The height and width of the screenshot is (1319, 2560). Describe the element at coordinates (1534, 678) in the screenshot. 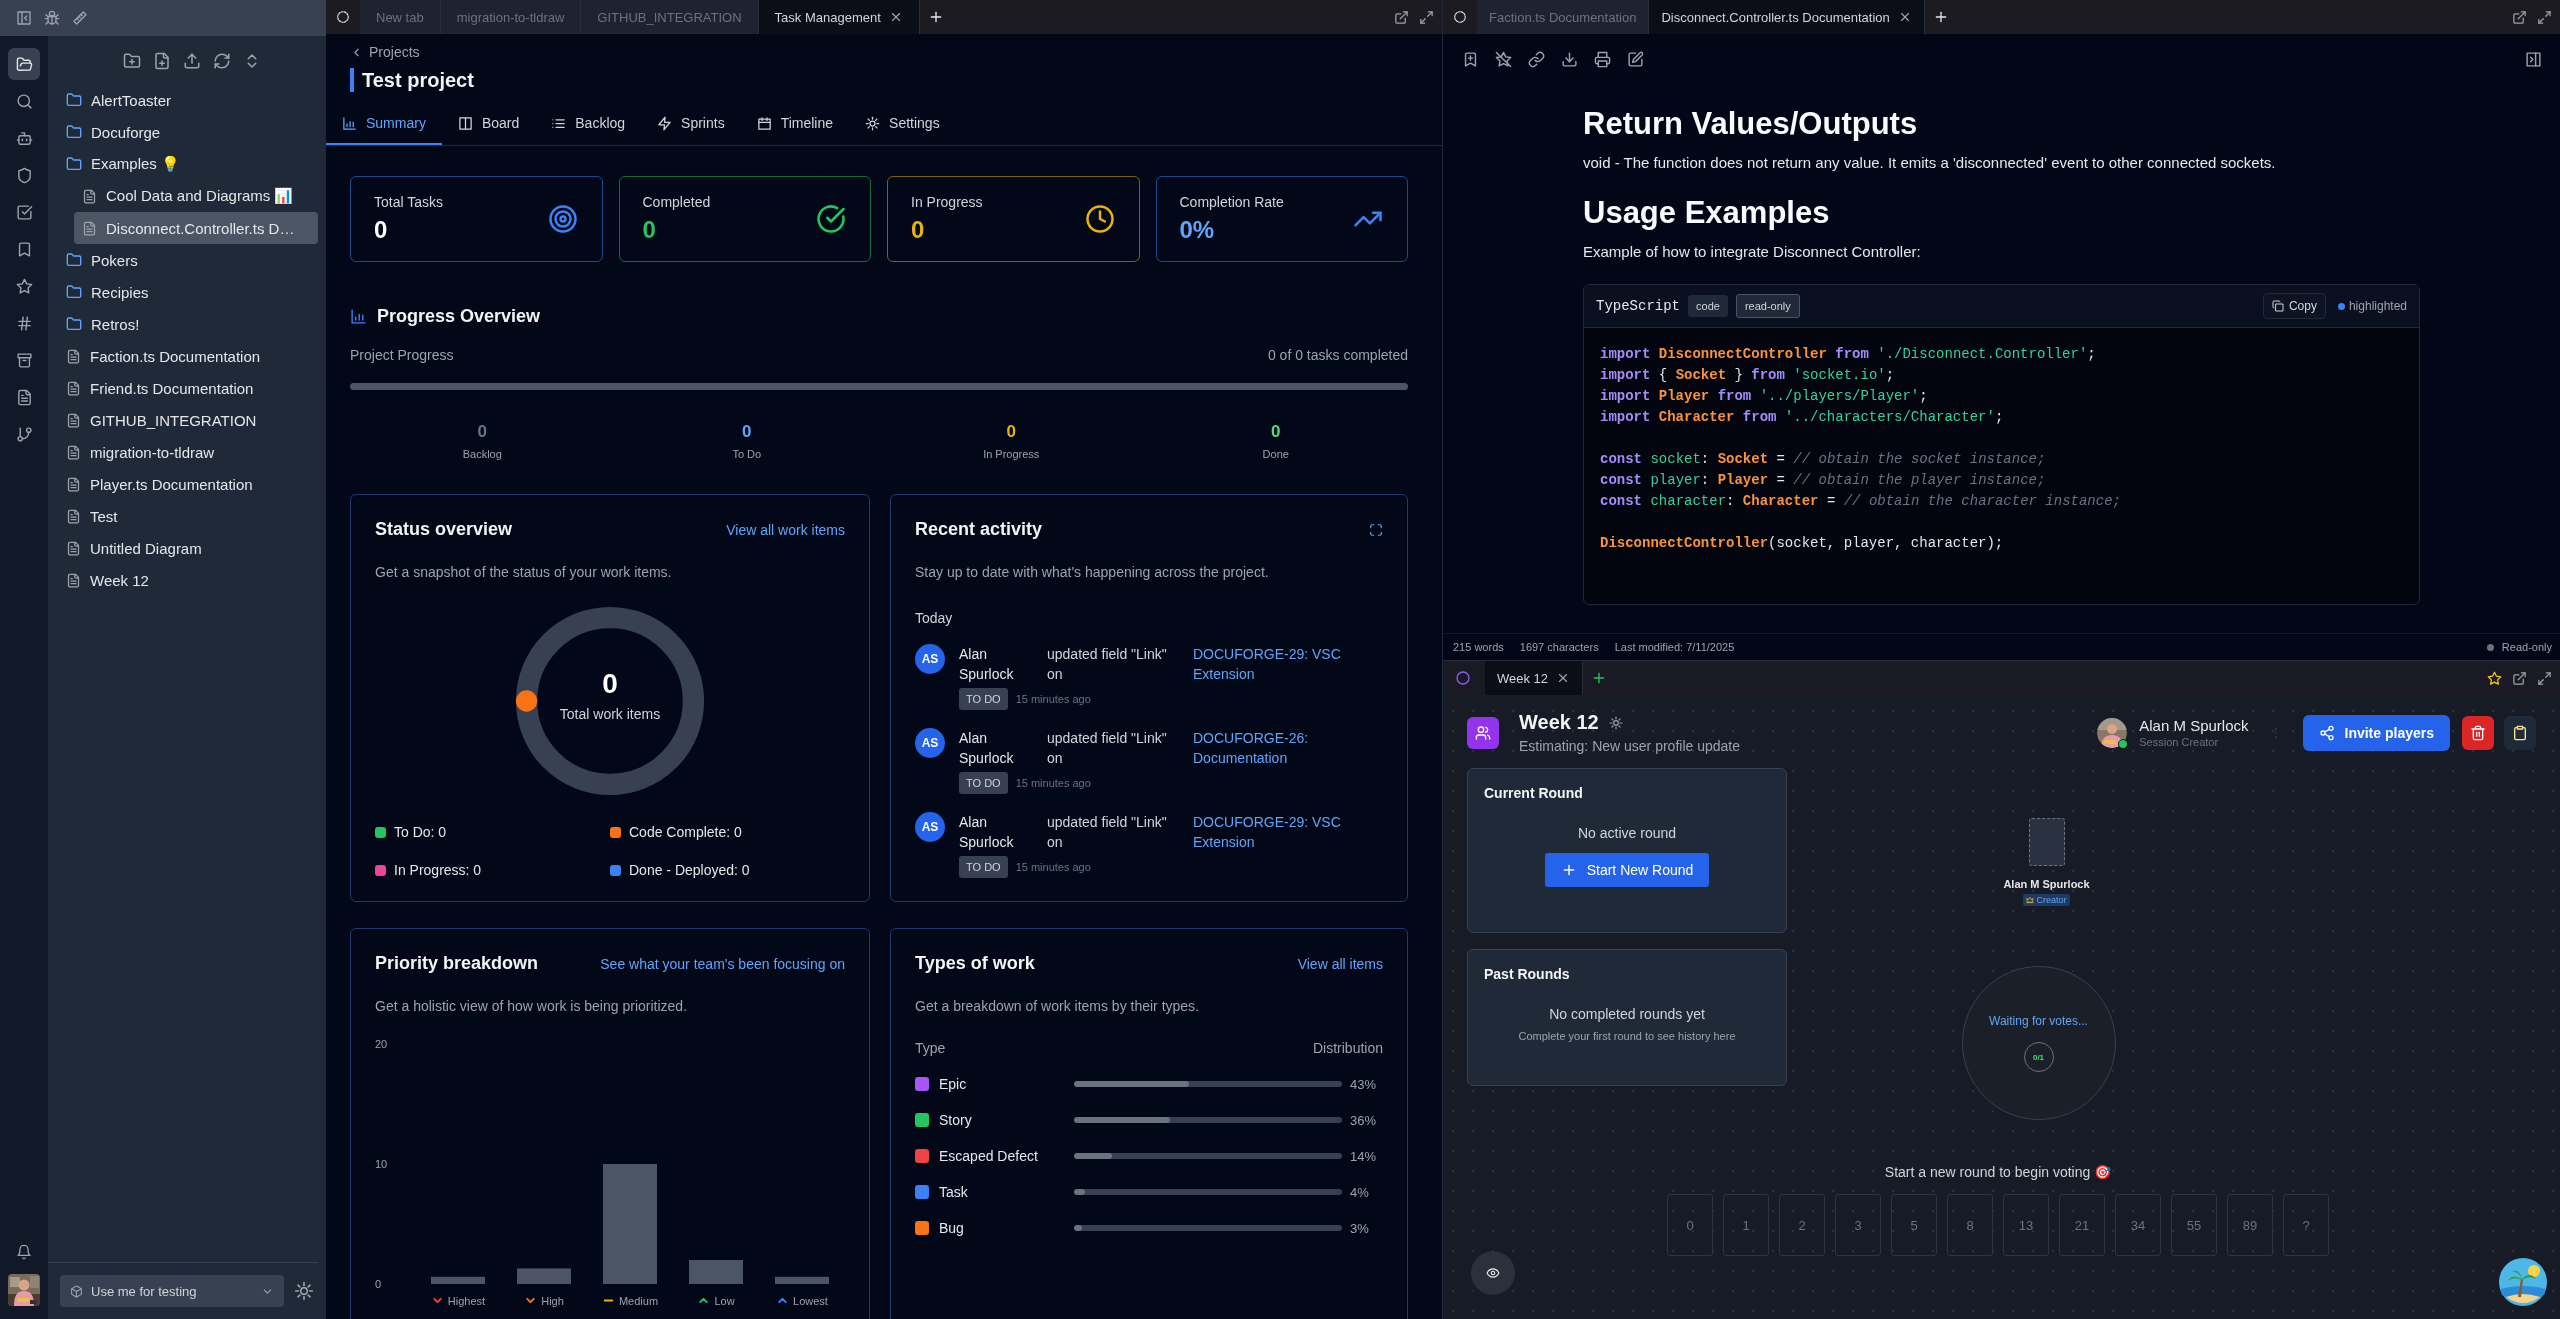

I see `tab: Week 12` at that location.